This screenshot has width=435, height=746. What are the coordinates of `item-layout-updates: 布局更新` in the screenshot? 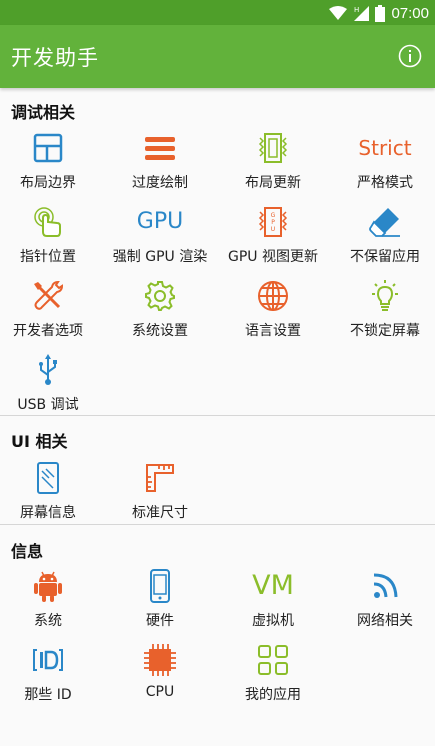 It's located at (273, 164).